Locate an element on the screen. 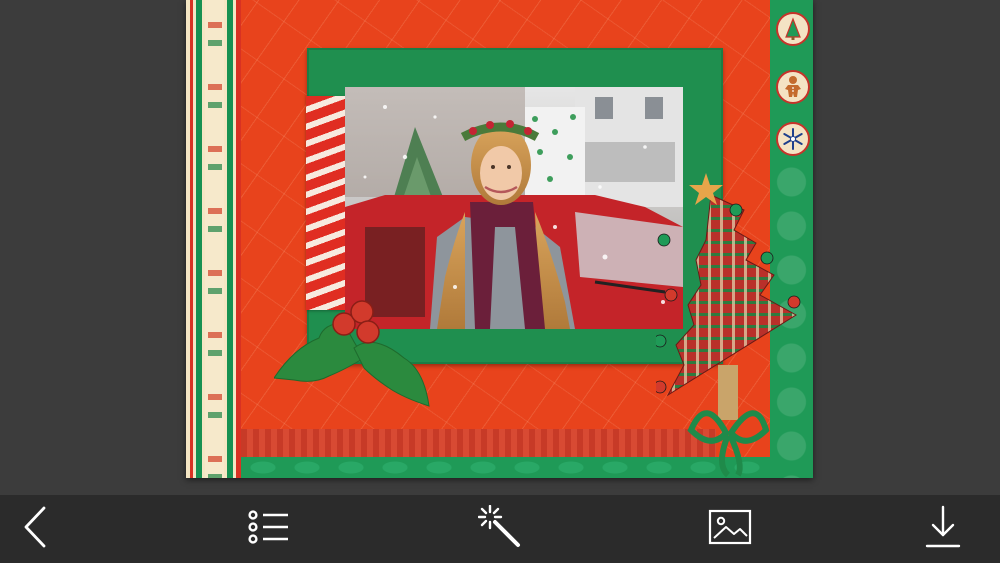 The image size is (1000, 563). user-photo is located at coordinates (514, 208).